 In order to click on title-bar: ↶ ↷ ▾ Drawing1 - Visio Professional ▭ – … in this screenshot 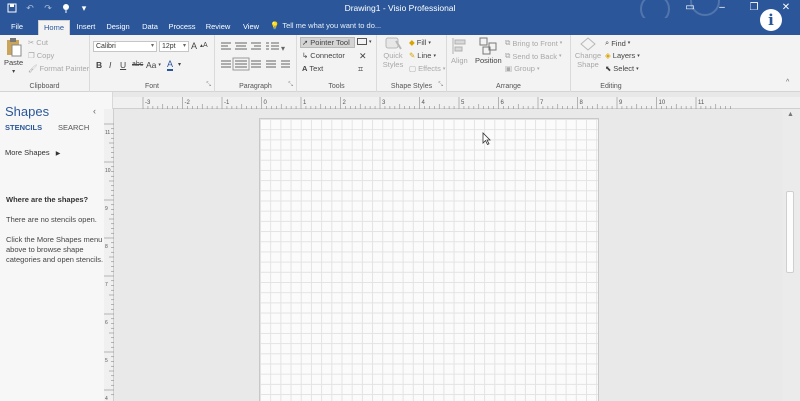, I will do `click(400, 12)`.